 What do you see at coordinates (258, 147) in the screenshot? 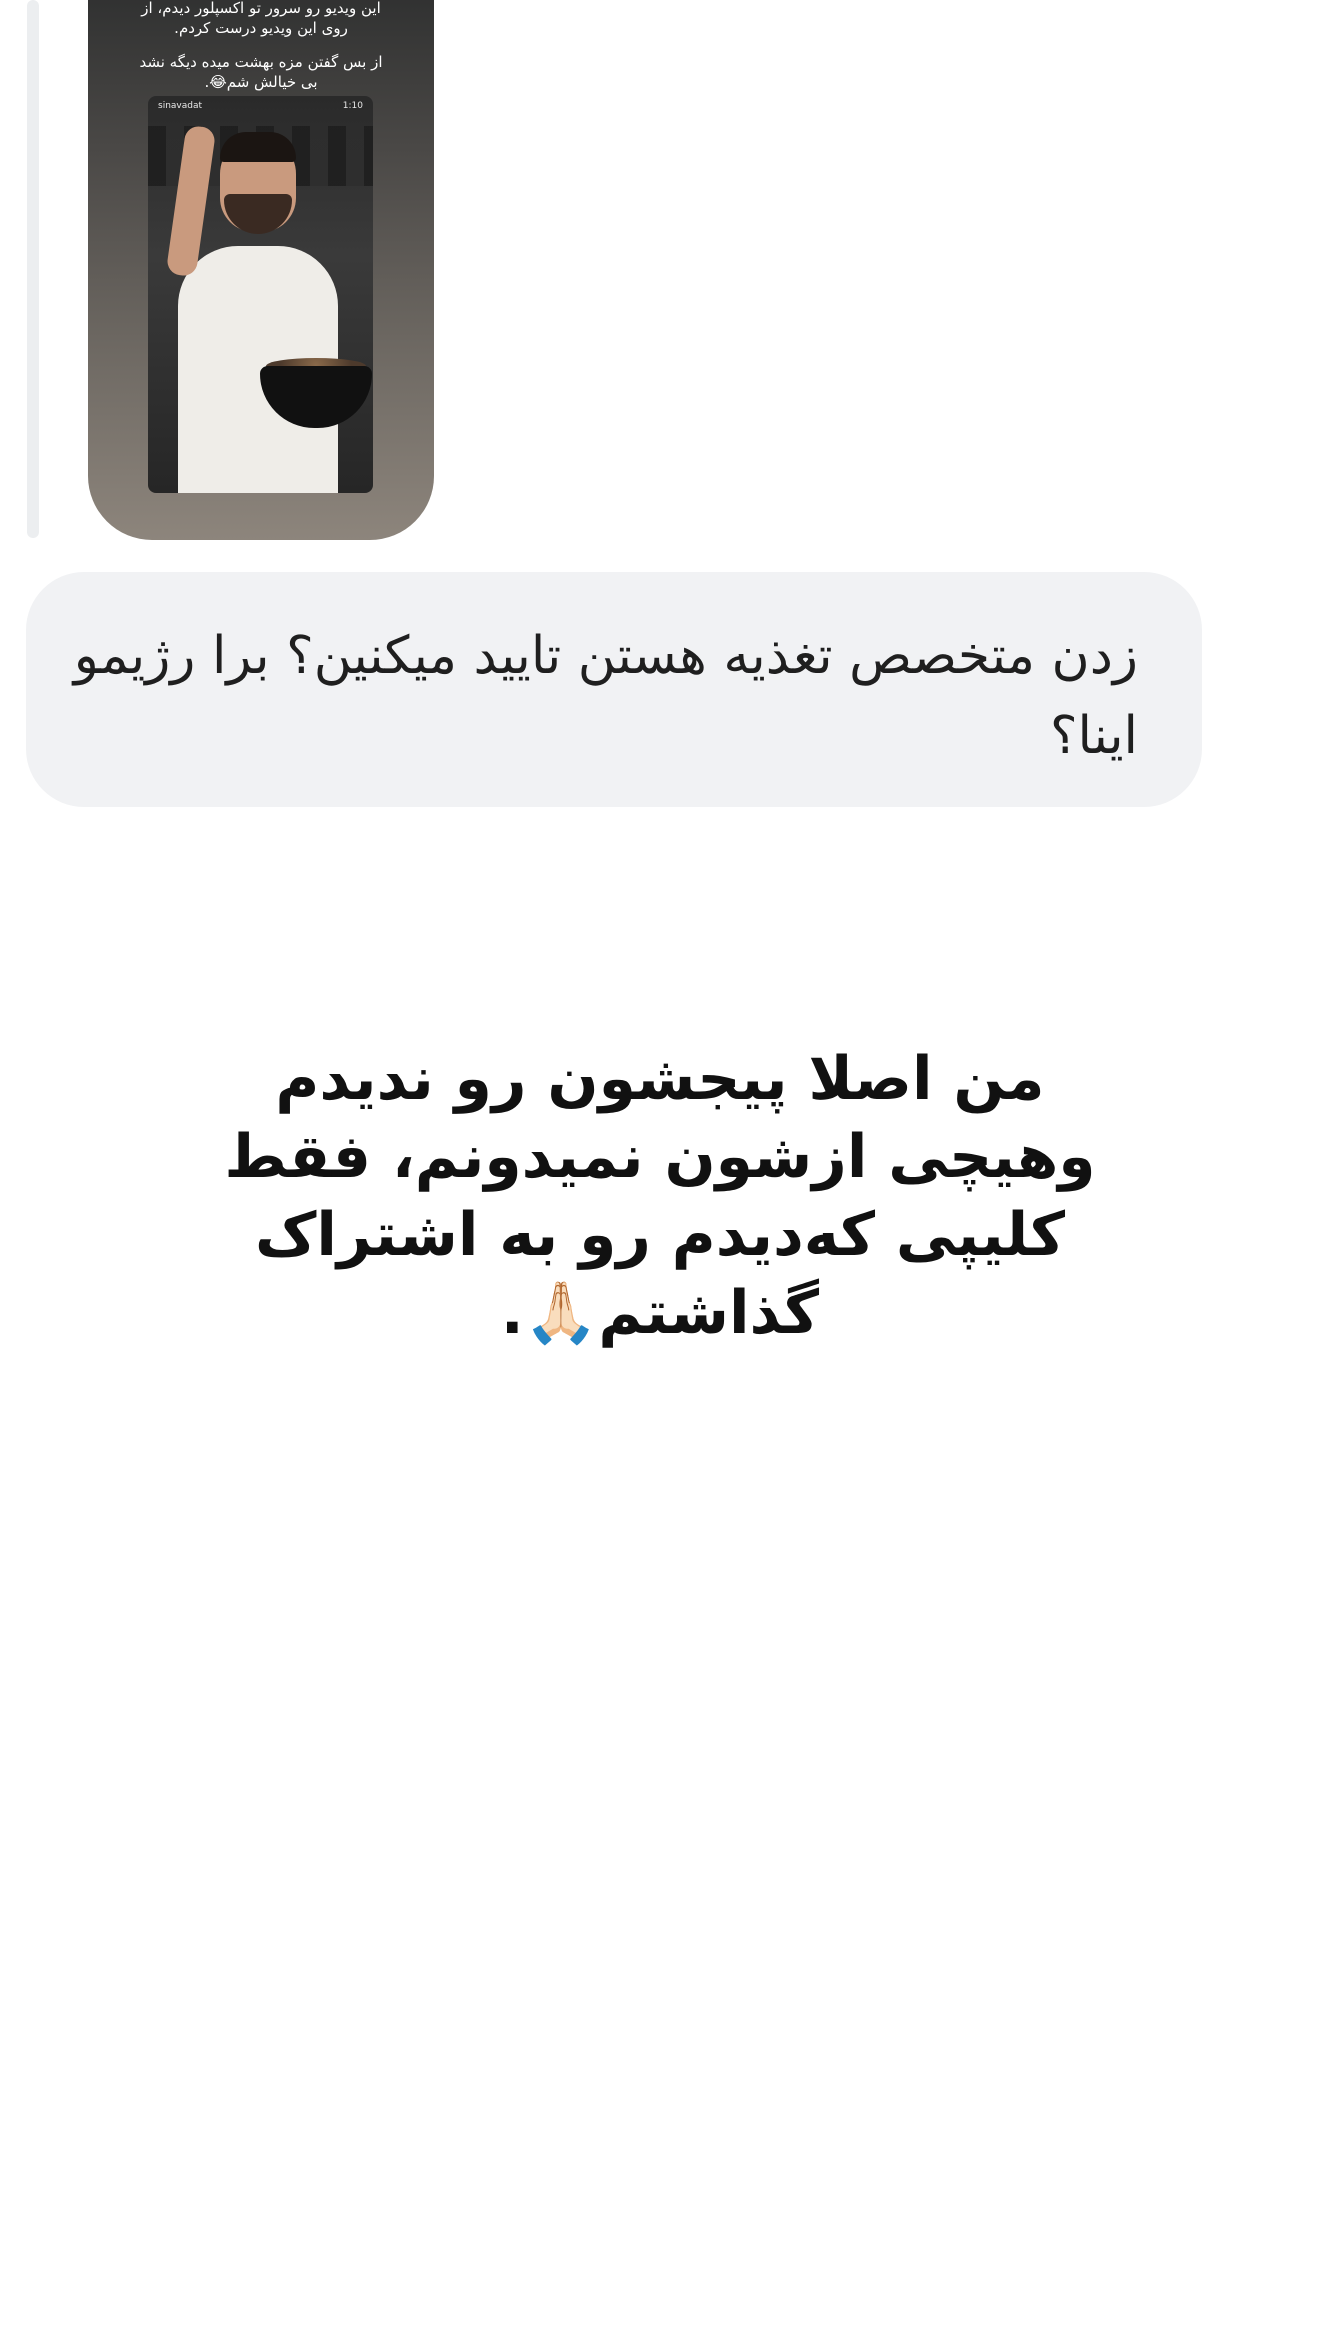
I see `person-hair` at bounding box center [258, 147].